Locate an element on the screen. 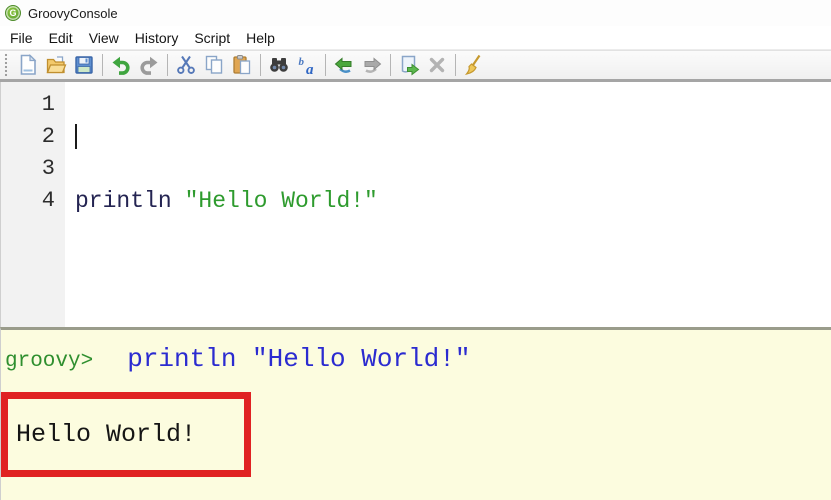 The height and width of the screenshot is (500, 831). toolbar: b a is located at coordinates (415, 66).